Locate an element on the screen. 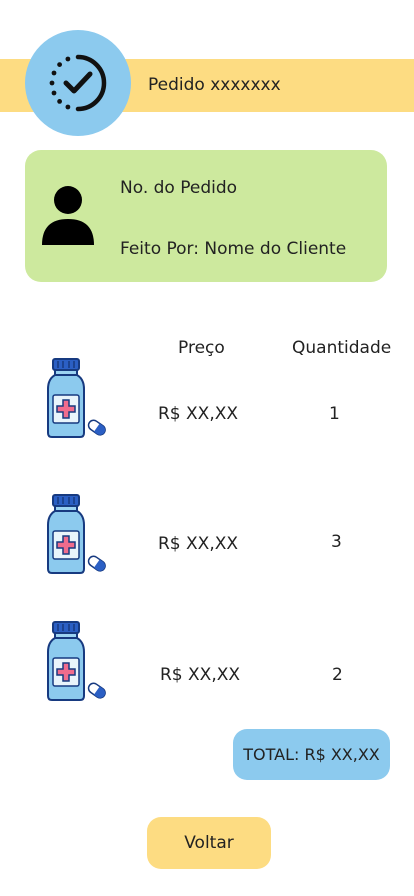 Image resolution: width=414 pixels, height=896 pixels. check-circle-icon is located at coordinates (78, 83).